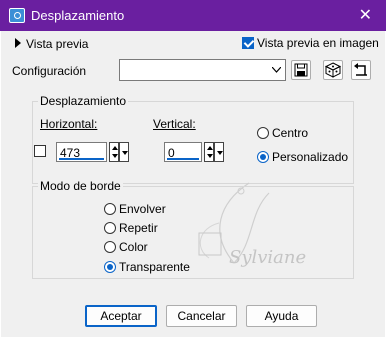 This screenshot has width=386, height=338. What do you see at coordinates (133, 247) in the screenshot?
I see `color-label: Color` at bounding box center [133, 247].